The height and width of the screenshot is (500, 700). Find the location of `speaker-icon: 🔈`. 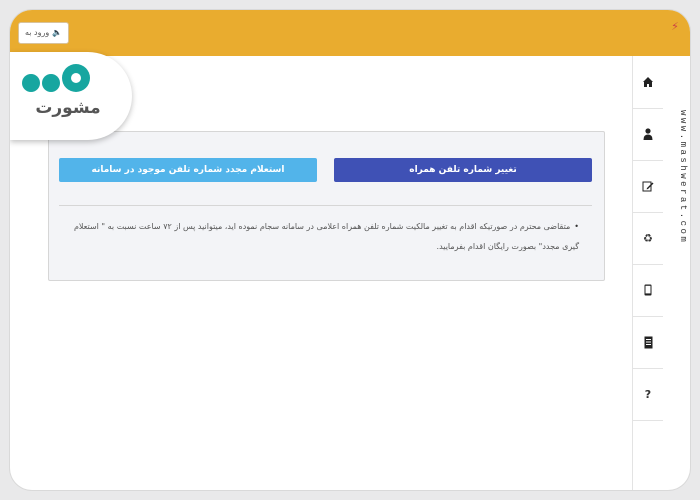

speaker-icon: 🔈 is located at coordinates (57, 32).